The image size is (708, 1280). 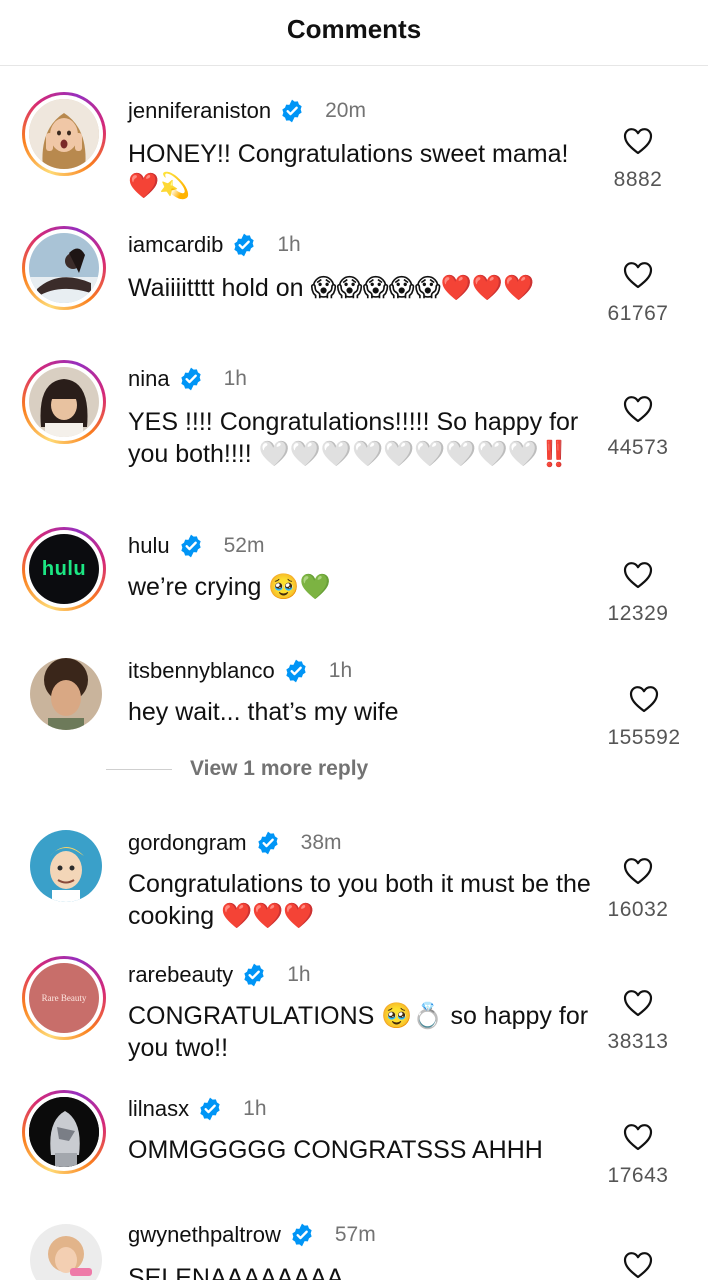 What do you see at coordinates (638, 889) in the screenshot?
I see `like-control: 16032` at bounding box center [638, 889].